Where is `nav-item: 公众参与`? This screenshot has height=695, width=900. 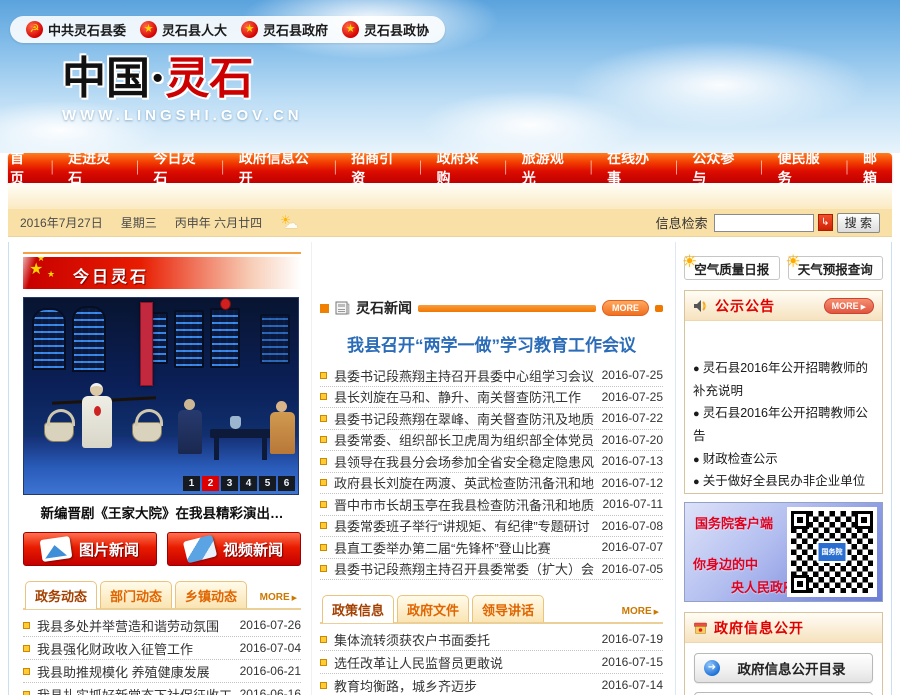 nav-item: 公众参与 is located at coordinates (732, 168).